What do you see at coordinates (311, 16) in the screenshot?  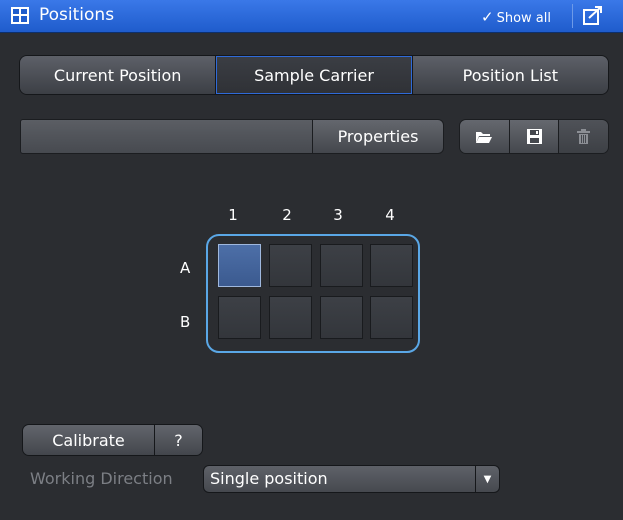 I see `title-bar: Positions ✓ Show all` at bounding box center [311, 16].